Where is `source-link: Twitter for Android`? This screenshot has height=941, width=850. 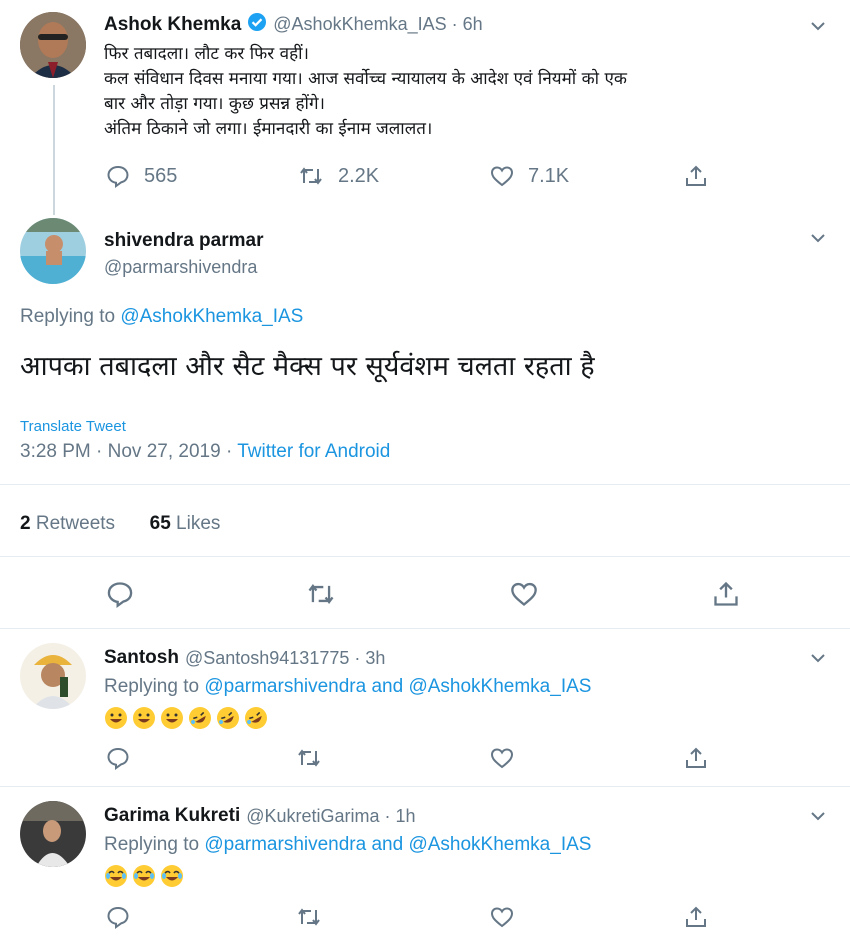 source-link: Twitter for Android is located at coordinates (313, 451).